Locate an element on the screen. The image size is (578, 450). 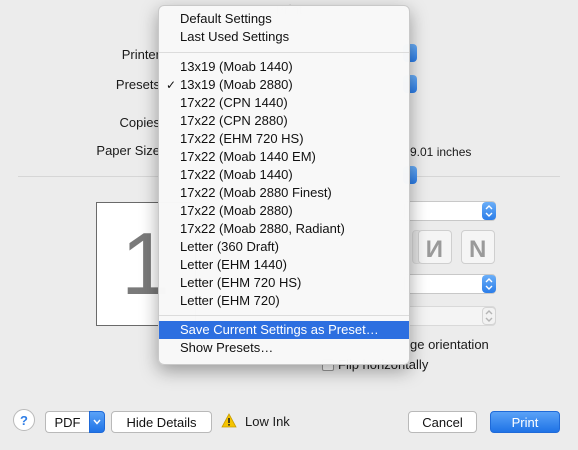
menu-item-preset: 17x22 (CPN 2880) is located at coordinates (284, 121).